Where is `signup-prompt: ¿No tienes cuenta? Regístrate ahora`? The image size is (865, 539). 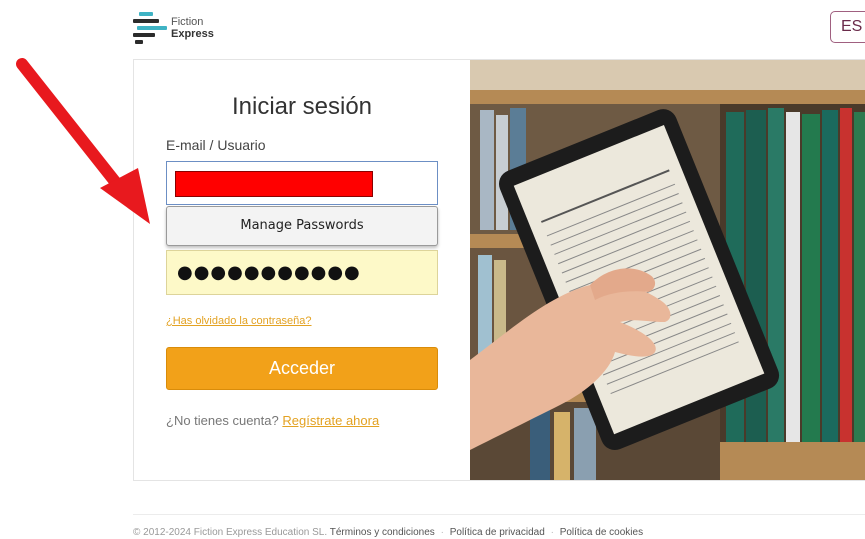 signup-prompt: ¿No tienes cuenta? Regístrate ahora is located at coordinates (272, 420).